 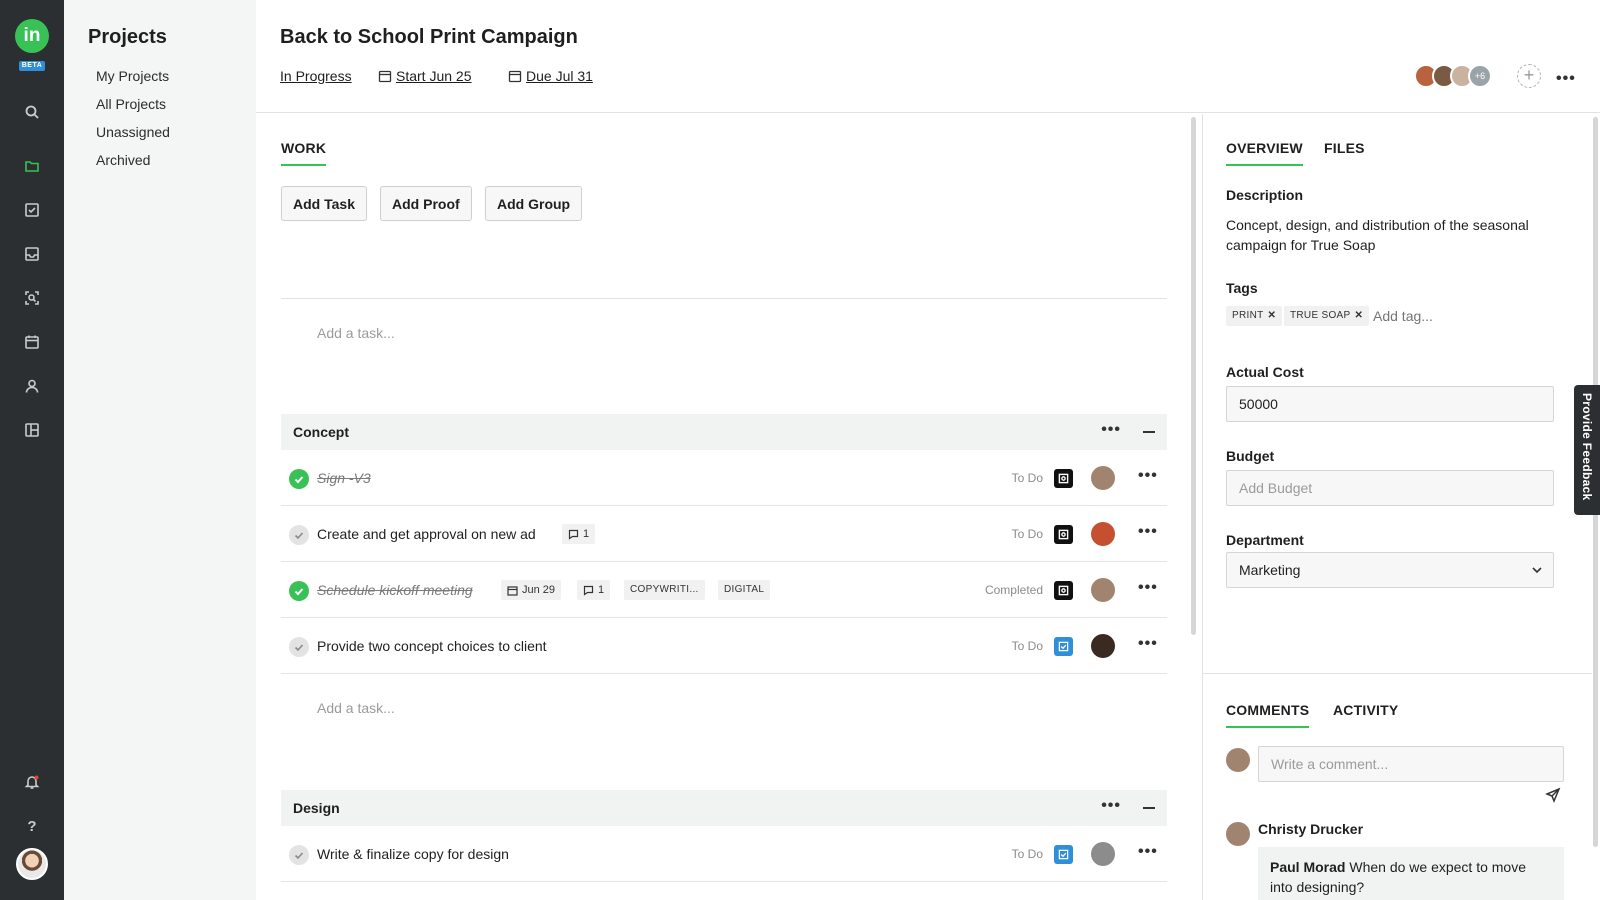 What do you see at coordinates (1327, 316) in the screenshot?
I see `tag-true-soap: TRUE SOAP ✕` at bounding box center [1327, 316].